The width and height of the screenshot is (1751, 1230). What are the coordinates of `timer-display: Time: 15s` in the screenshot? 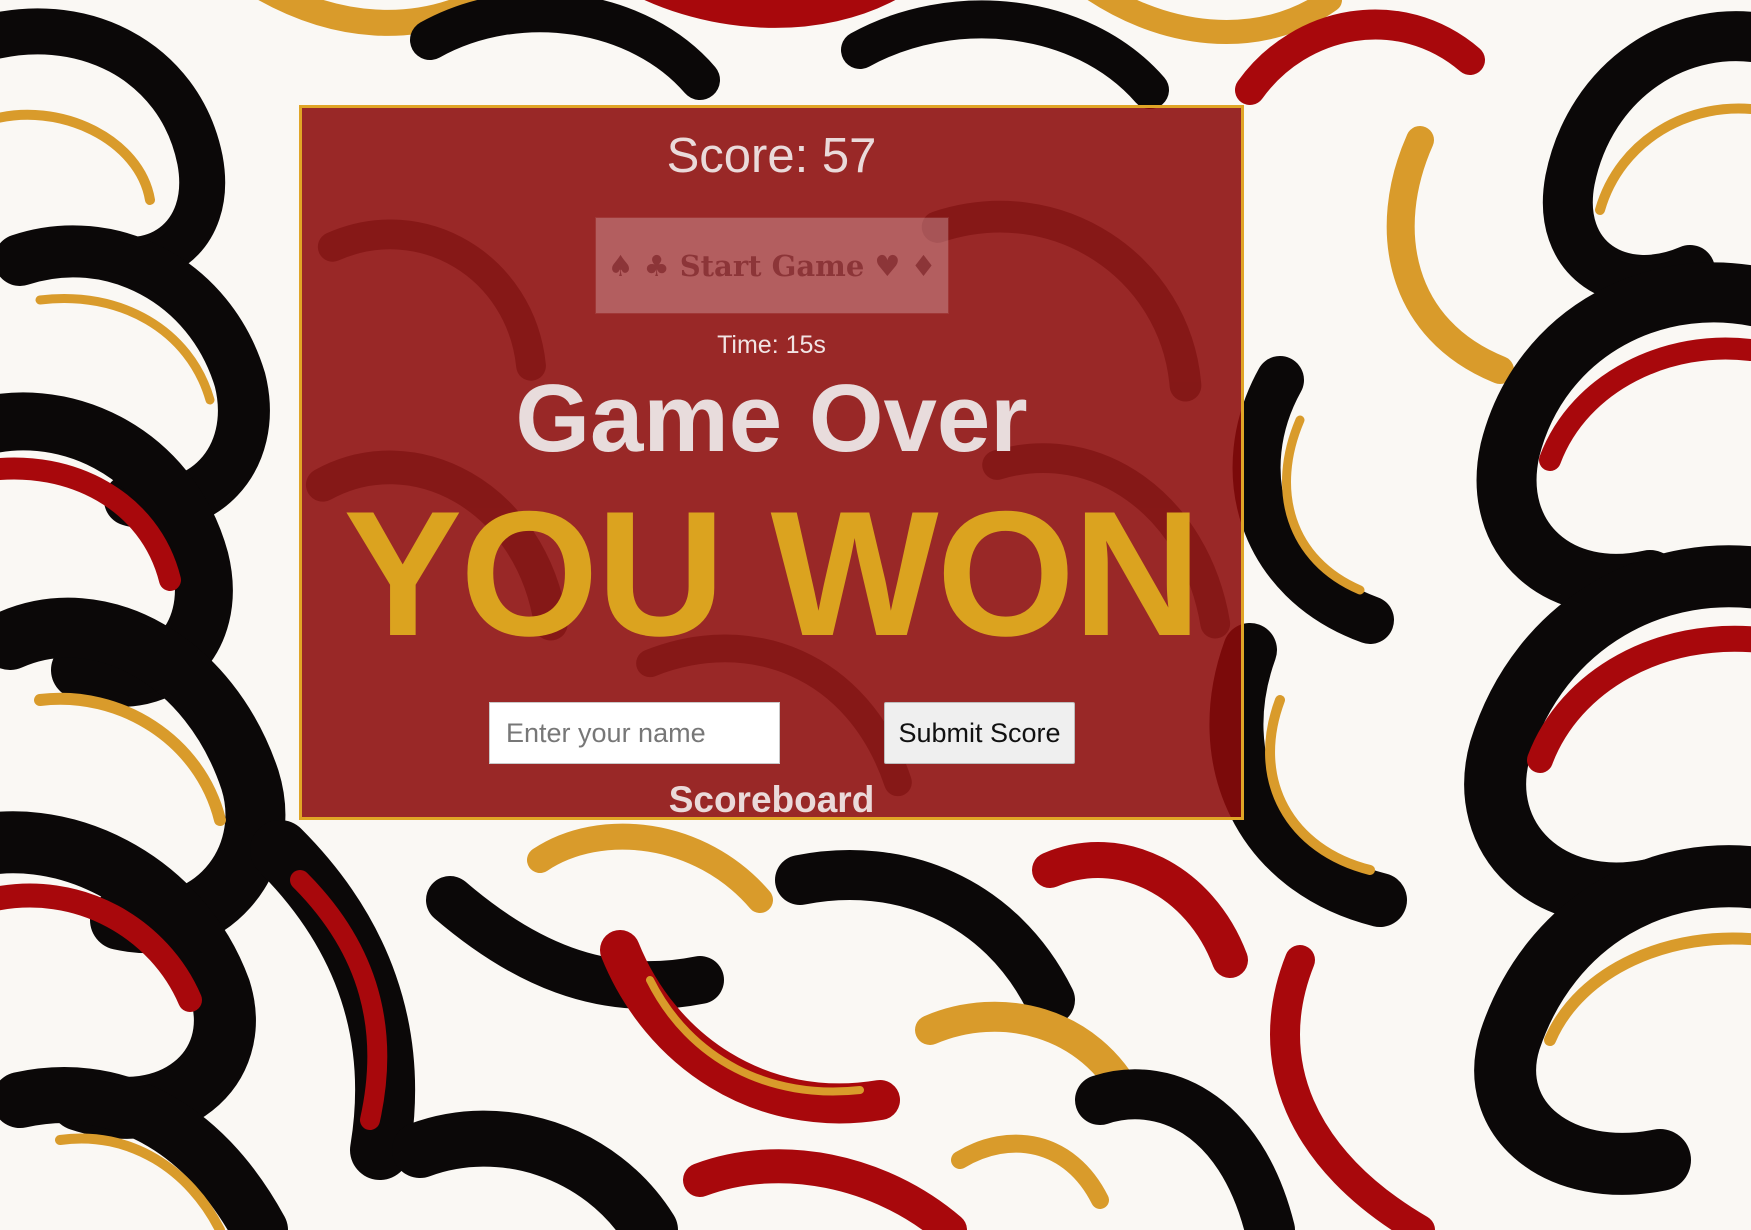 It's located at (771, 345).